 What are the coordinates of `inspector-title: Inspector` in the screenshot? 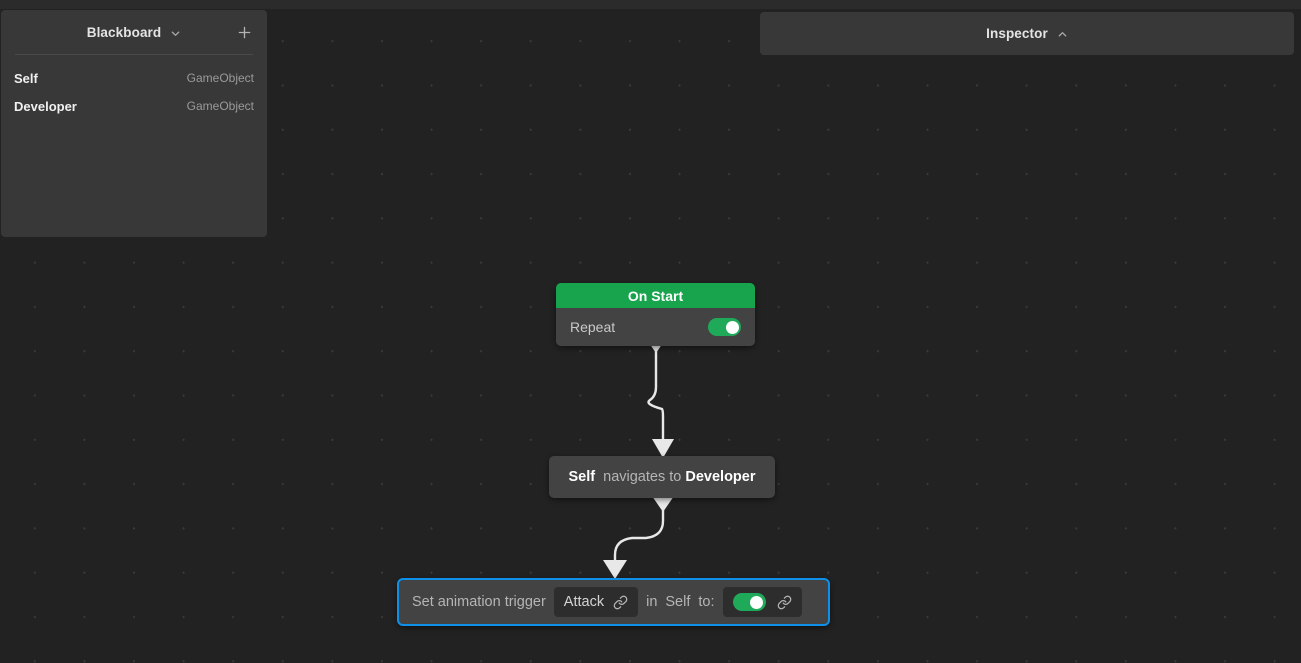 It's located at (1017, 33).